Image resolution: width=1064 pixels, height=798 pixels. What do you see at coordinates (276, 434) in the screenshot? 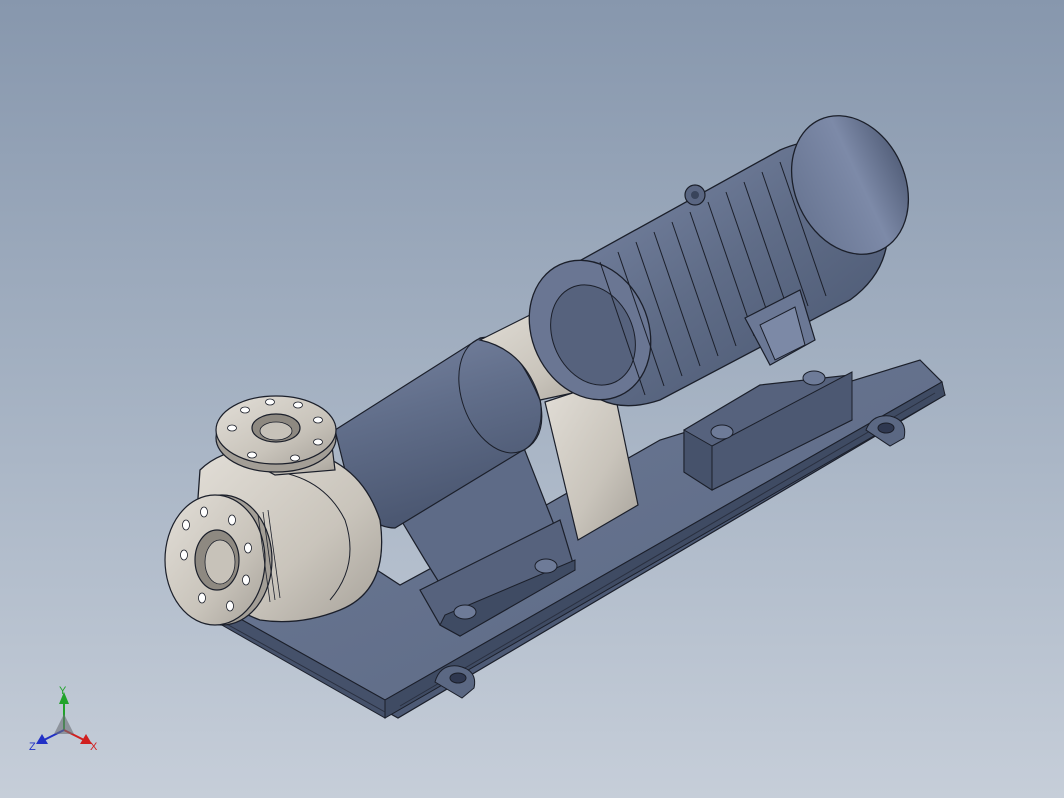
I see `discharge-flange` at bounding box center [276, 434].